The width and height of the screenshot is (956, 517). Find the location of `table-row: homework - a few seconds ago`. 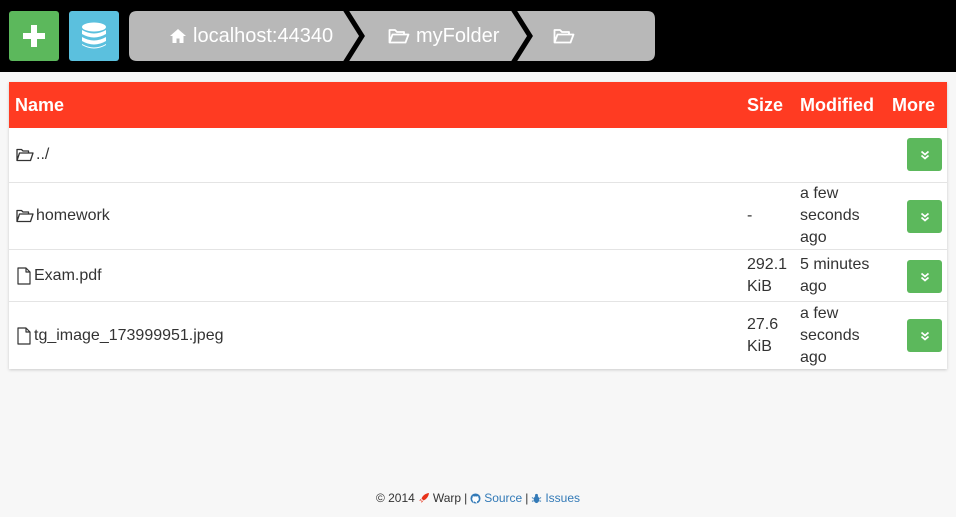

table-row: homework - a few seconds ago is located at coordinates (478, 215).